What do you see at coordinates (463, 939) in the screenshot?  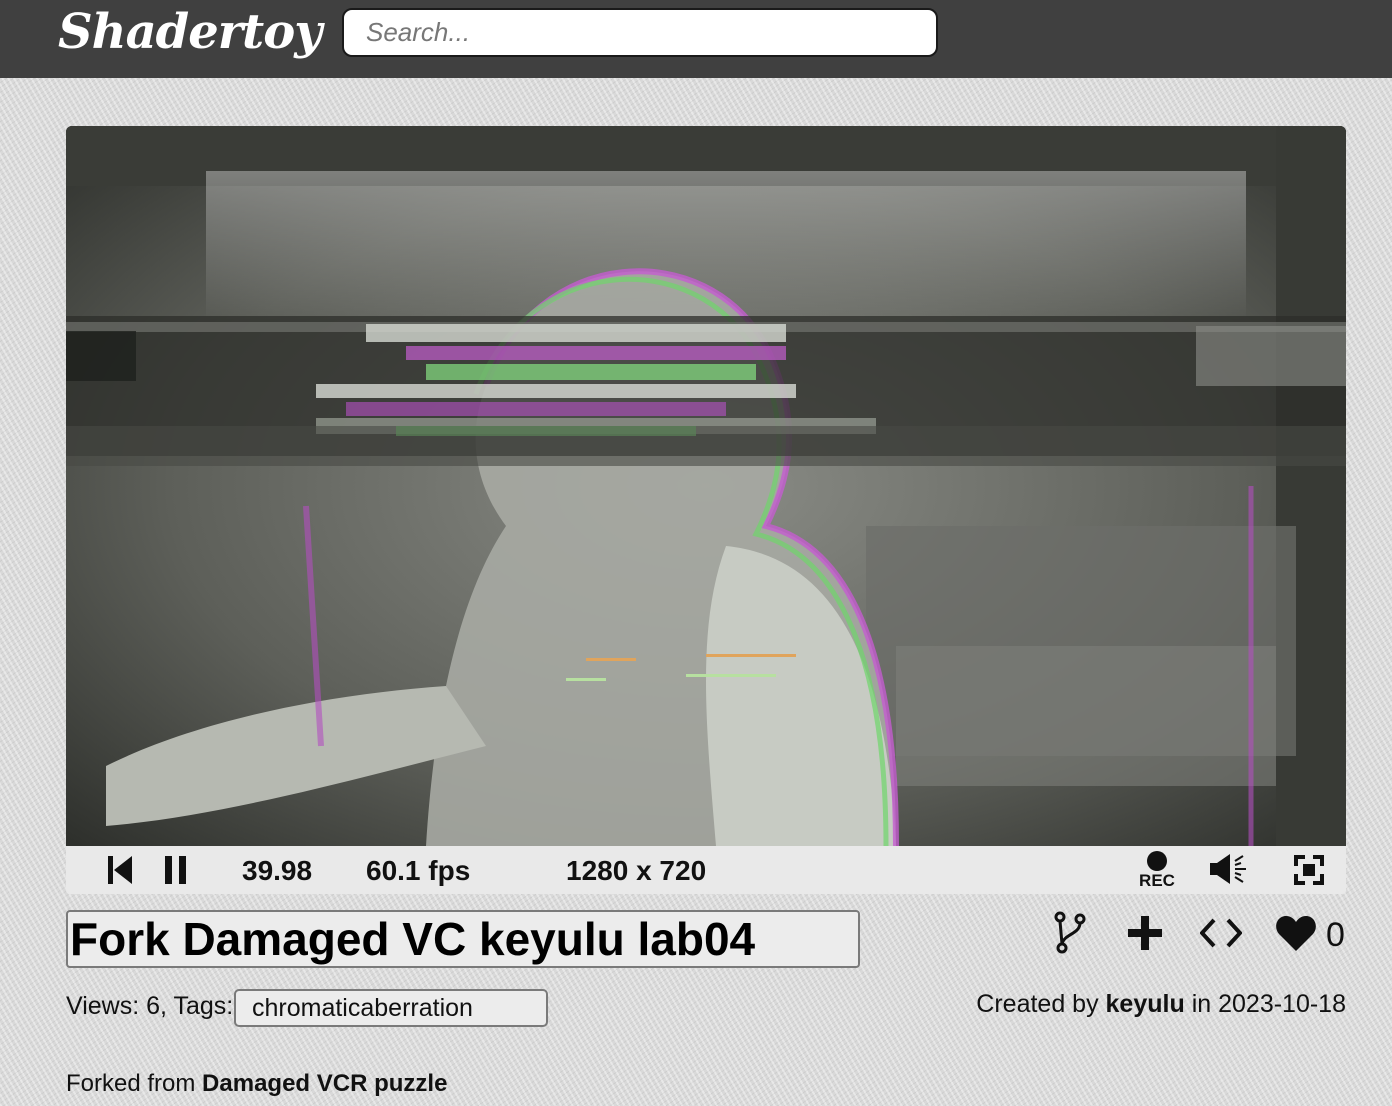 I see `shader-title: Fork Damaged VC keyulu lab04` at bounding box center [463, 939].